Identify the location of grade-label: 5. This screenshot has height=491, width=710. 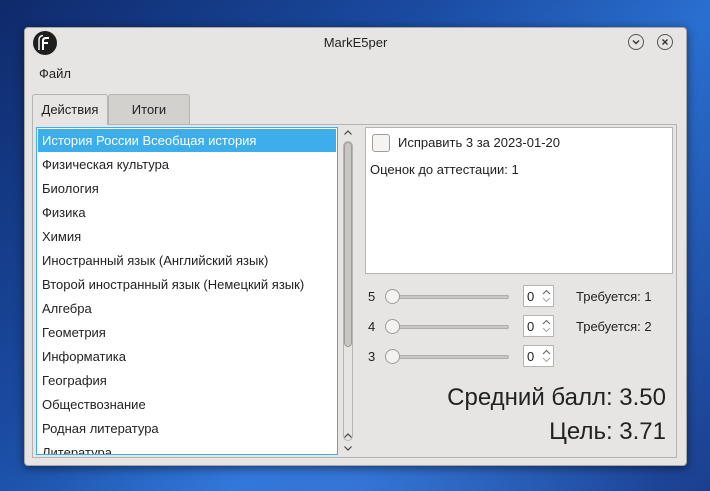
(372, 296).